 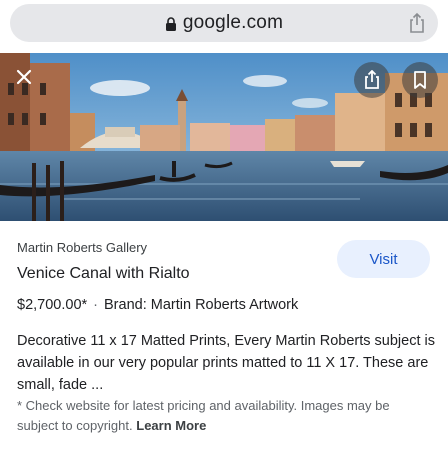 I want to click on price: $2,700.00*, so click(x=52, y=305).